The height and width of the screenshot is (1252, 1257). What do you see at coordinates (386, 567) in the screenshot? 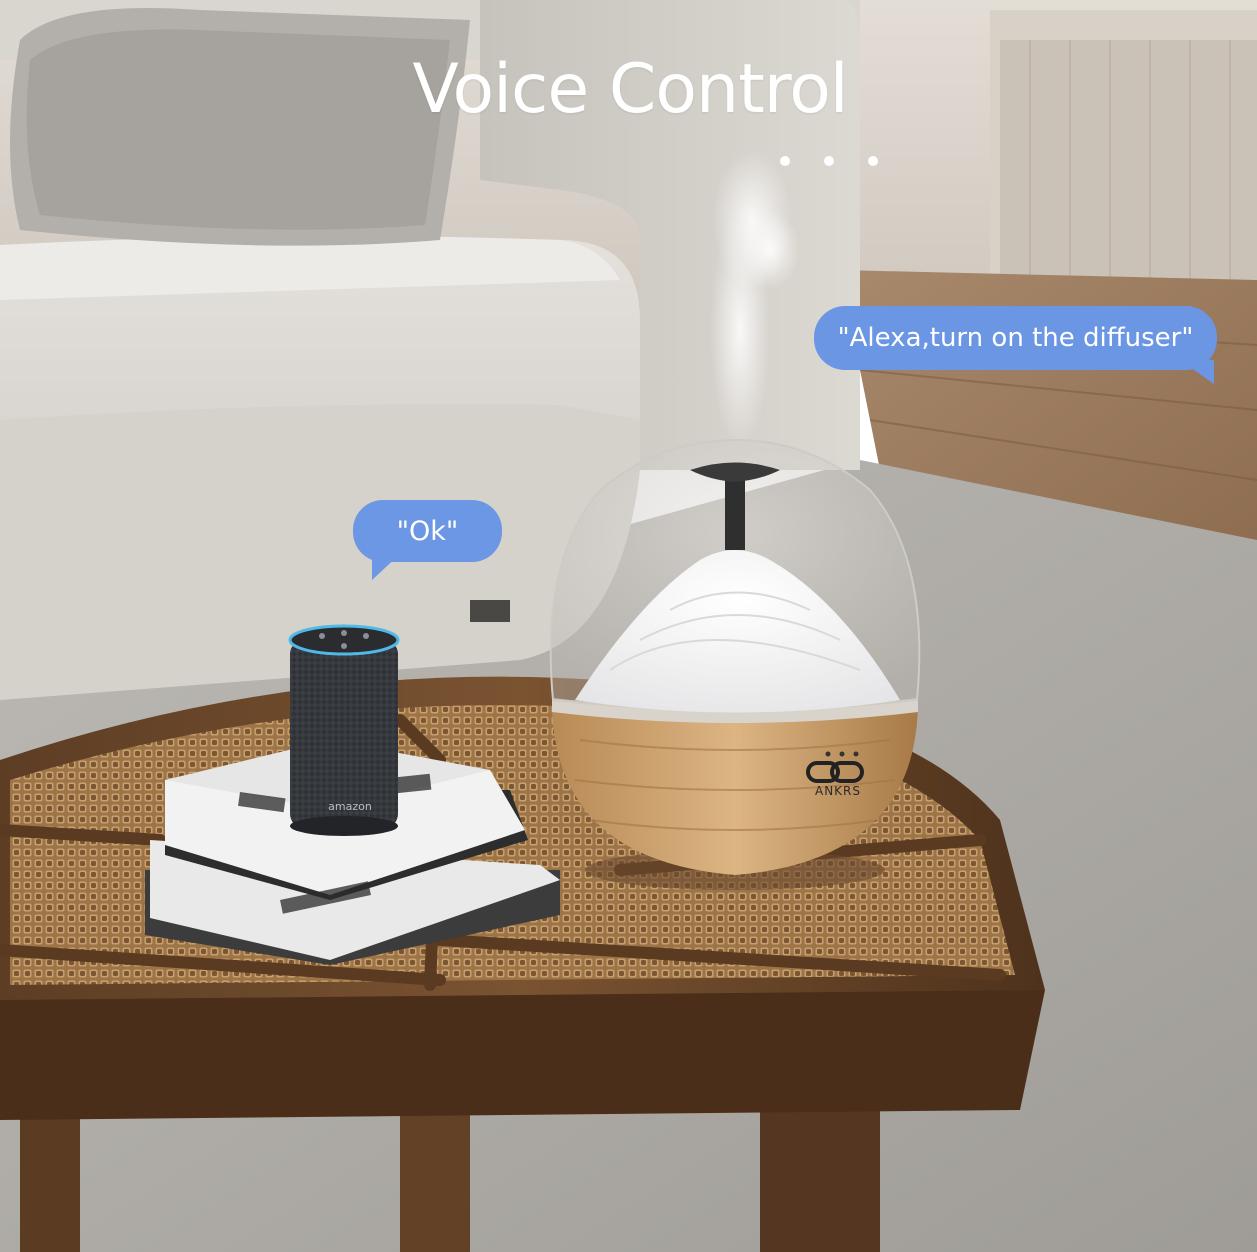
I see `speaker-reply-bubble-tail` at bounding box center [386, 567].